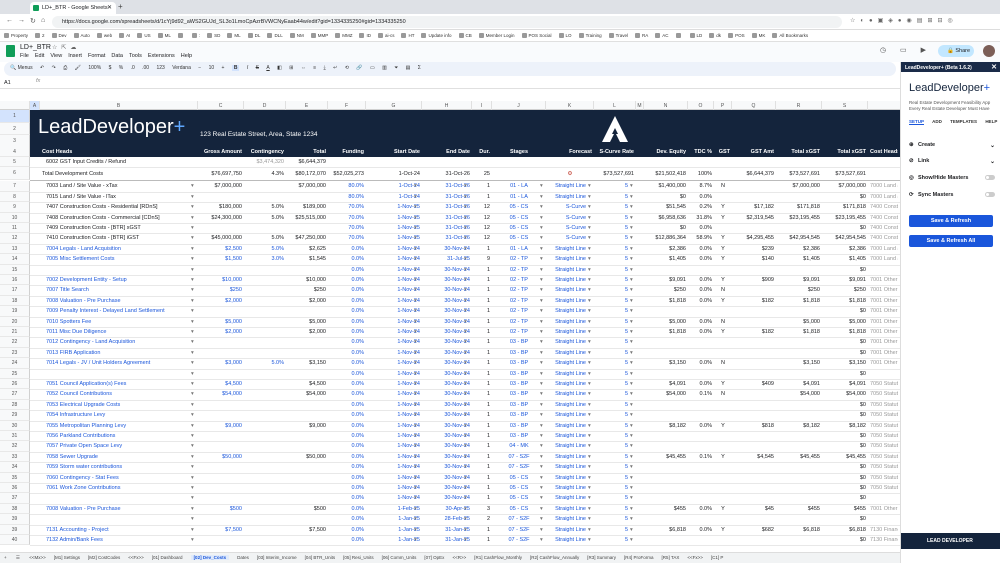  What do you see at coordinates (319, 35) in the screenshot?
I see `bookmark-item: MMP` at bounding box center [319, 35].